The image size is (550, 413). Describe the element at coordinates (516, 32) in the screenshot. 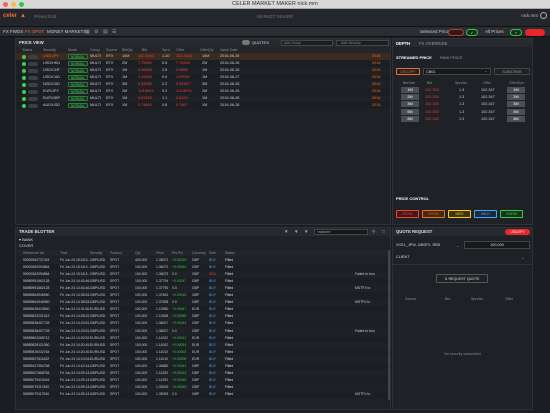

I see `all-prices-check: ✓` at that location.